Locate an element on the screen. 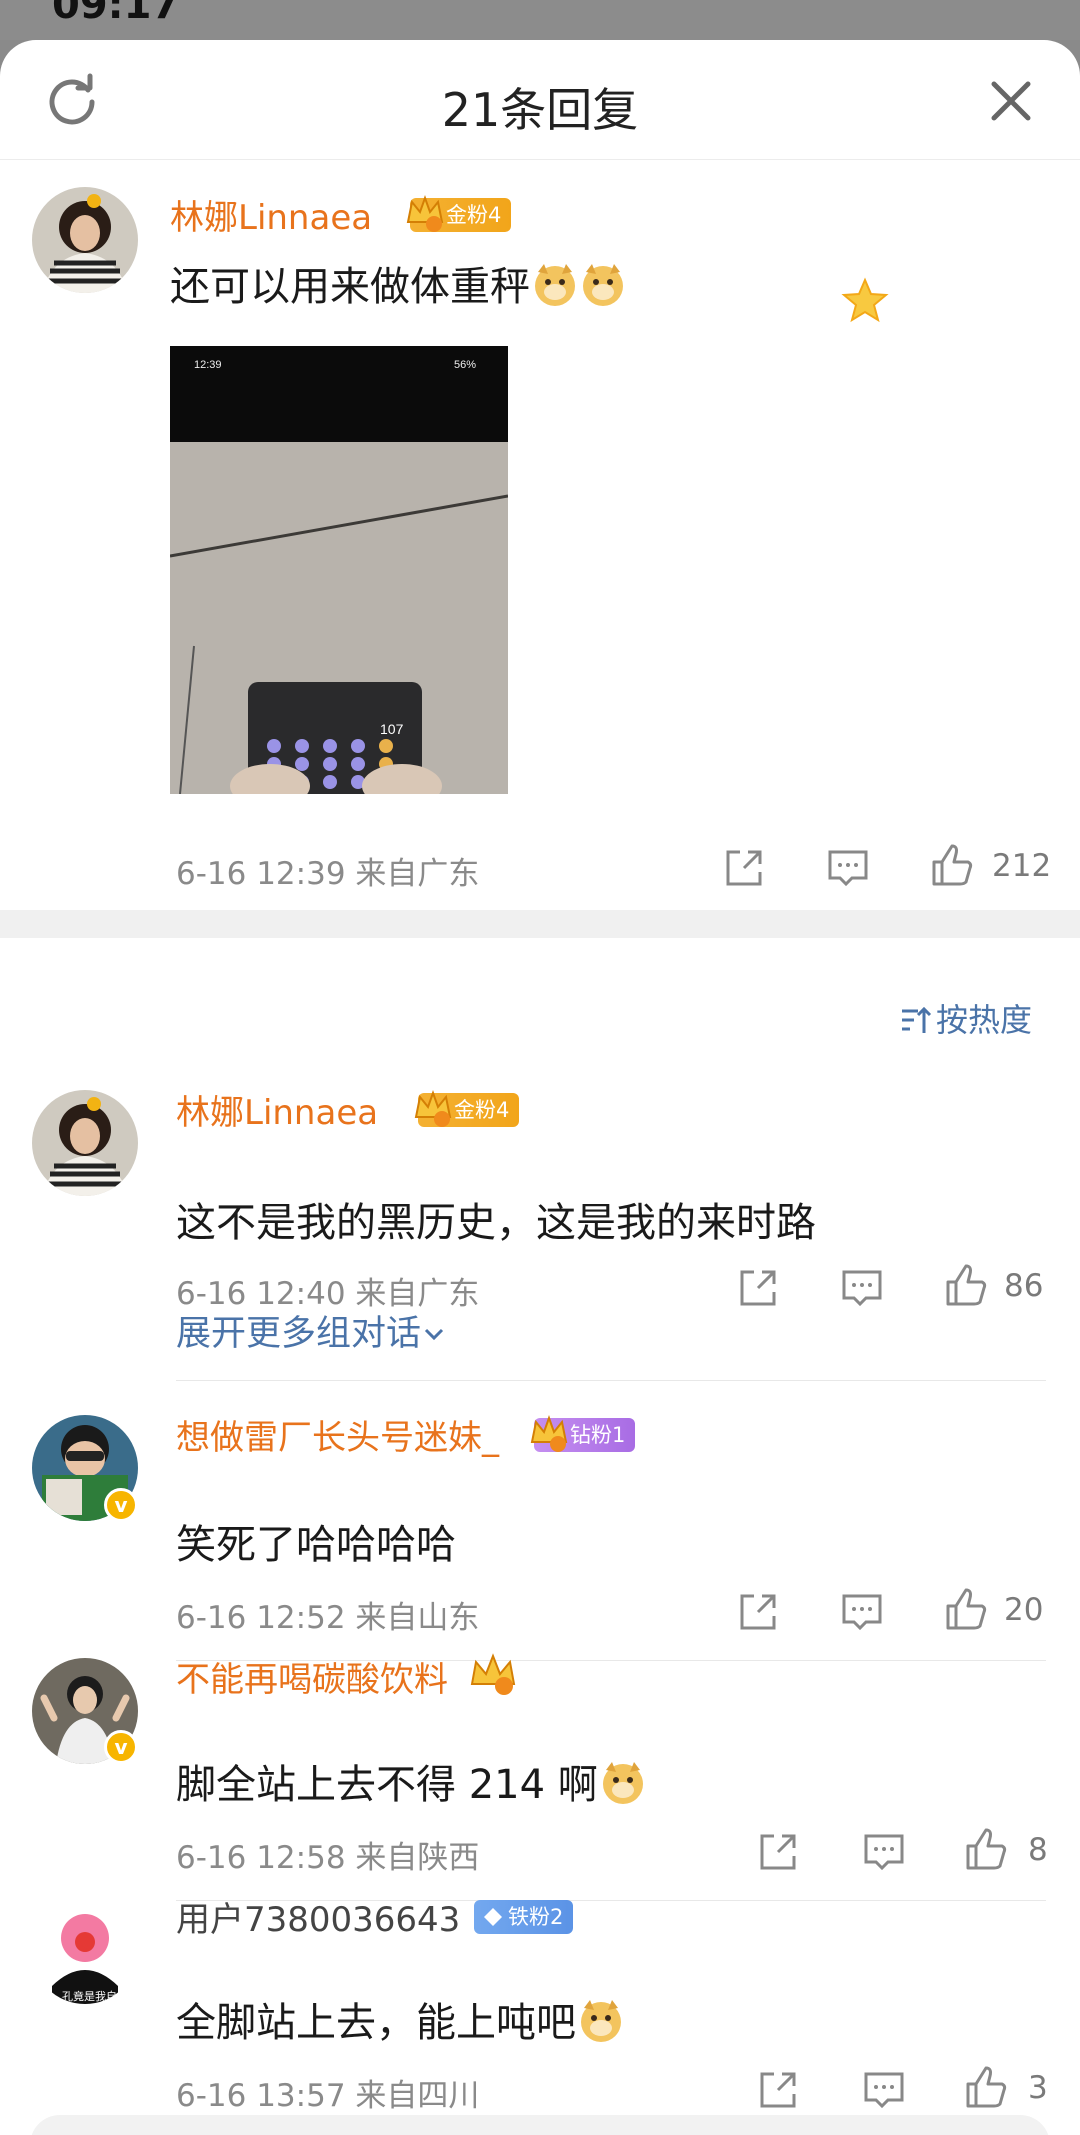 Image resolution: width=1080 pixels, height=2135 pixels. status-bar: 09:17 is located at coordinates (540, 20).